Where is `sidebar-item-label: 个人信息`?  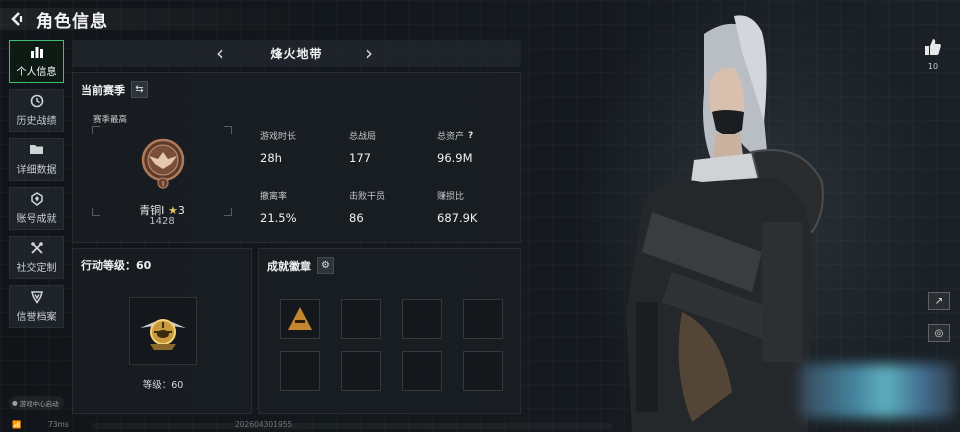
sidebar-item-label: 个人信息 is located at coordinates (36, 72).